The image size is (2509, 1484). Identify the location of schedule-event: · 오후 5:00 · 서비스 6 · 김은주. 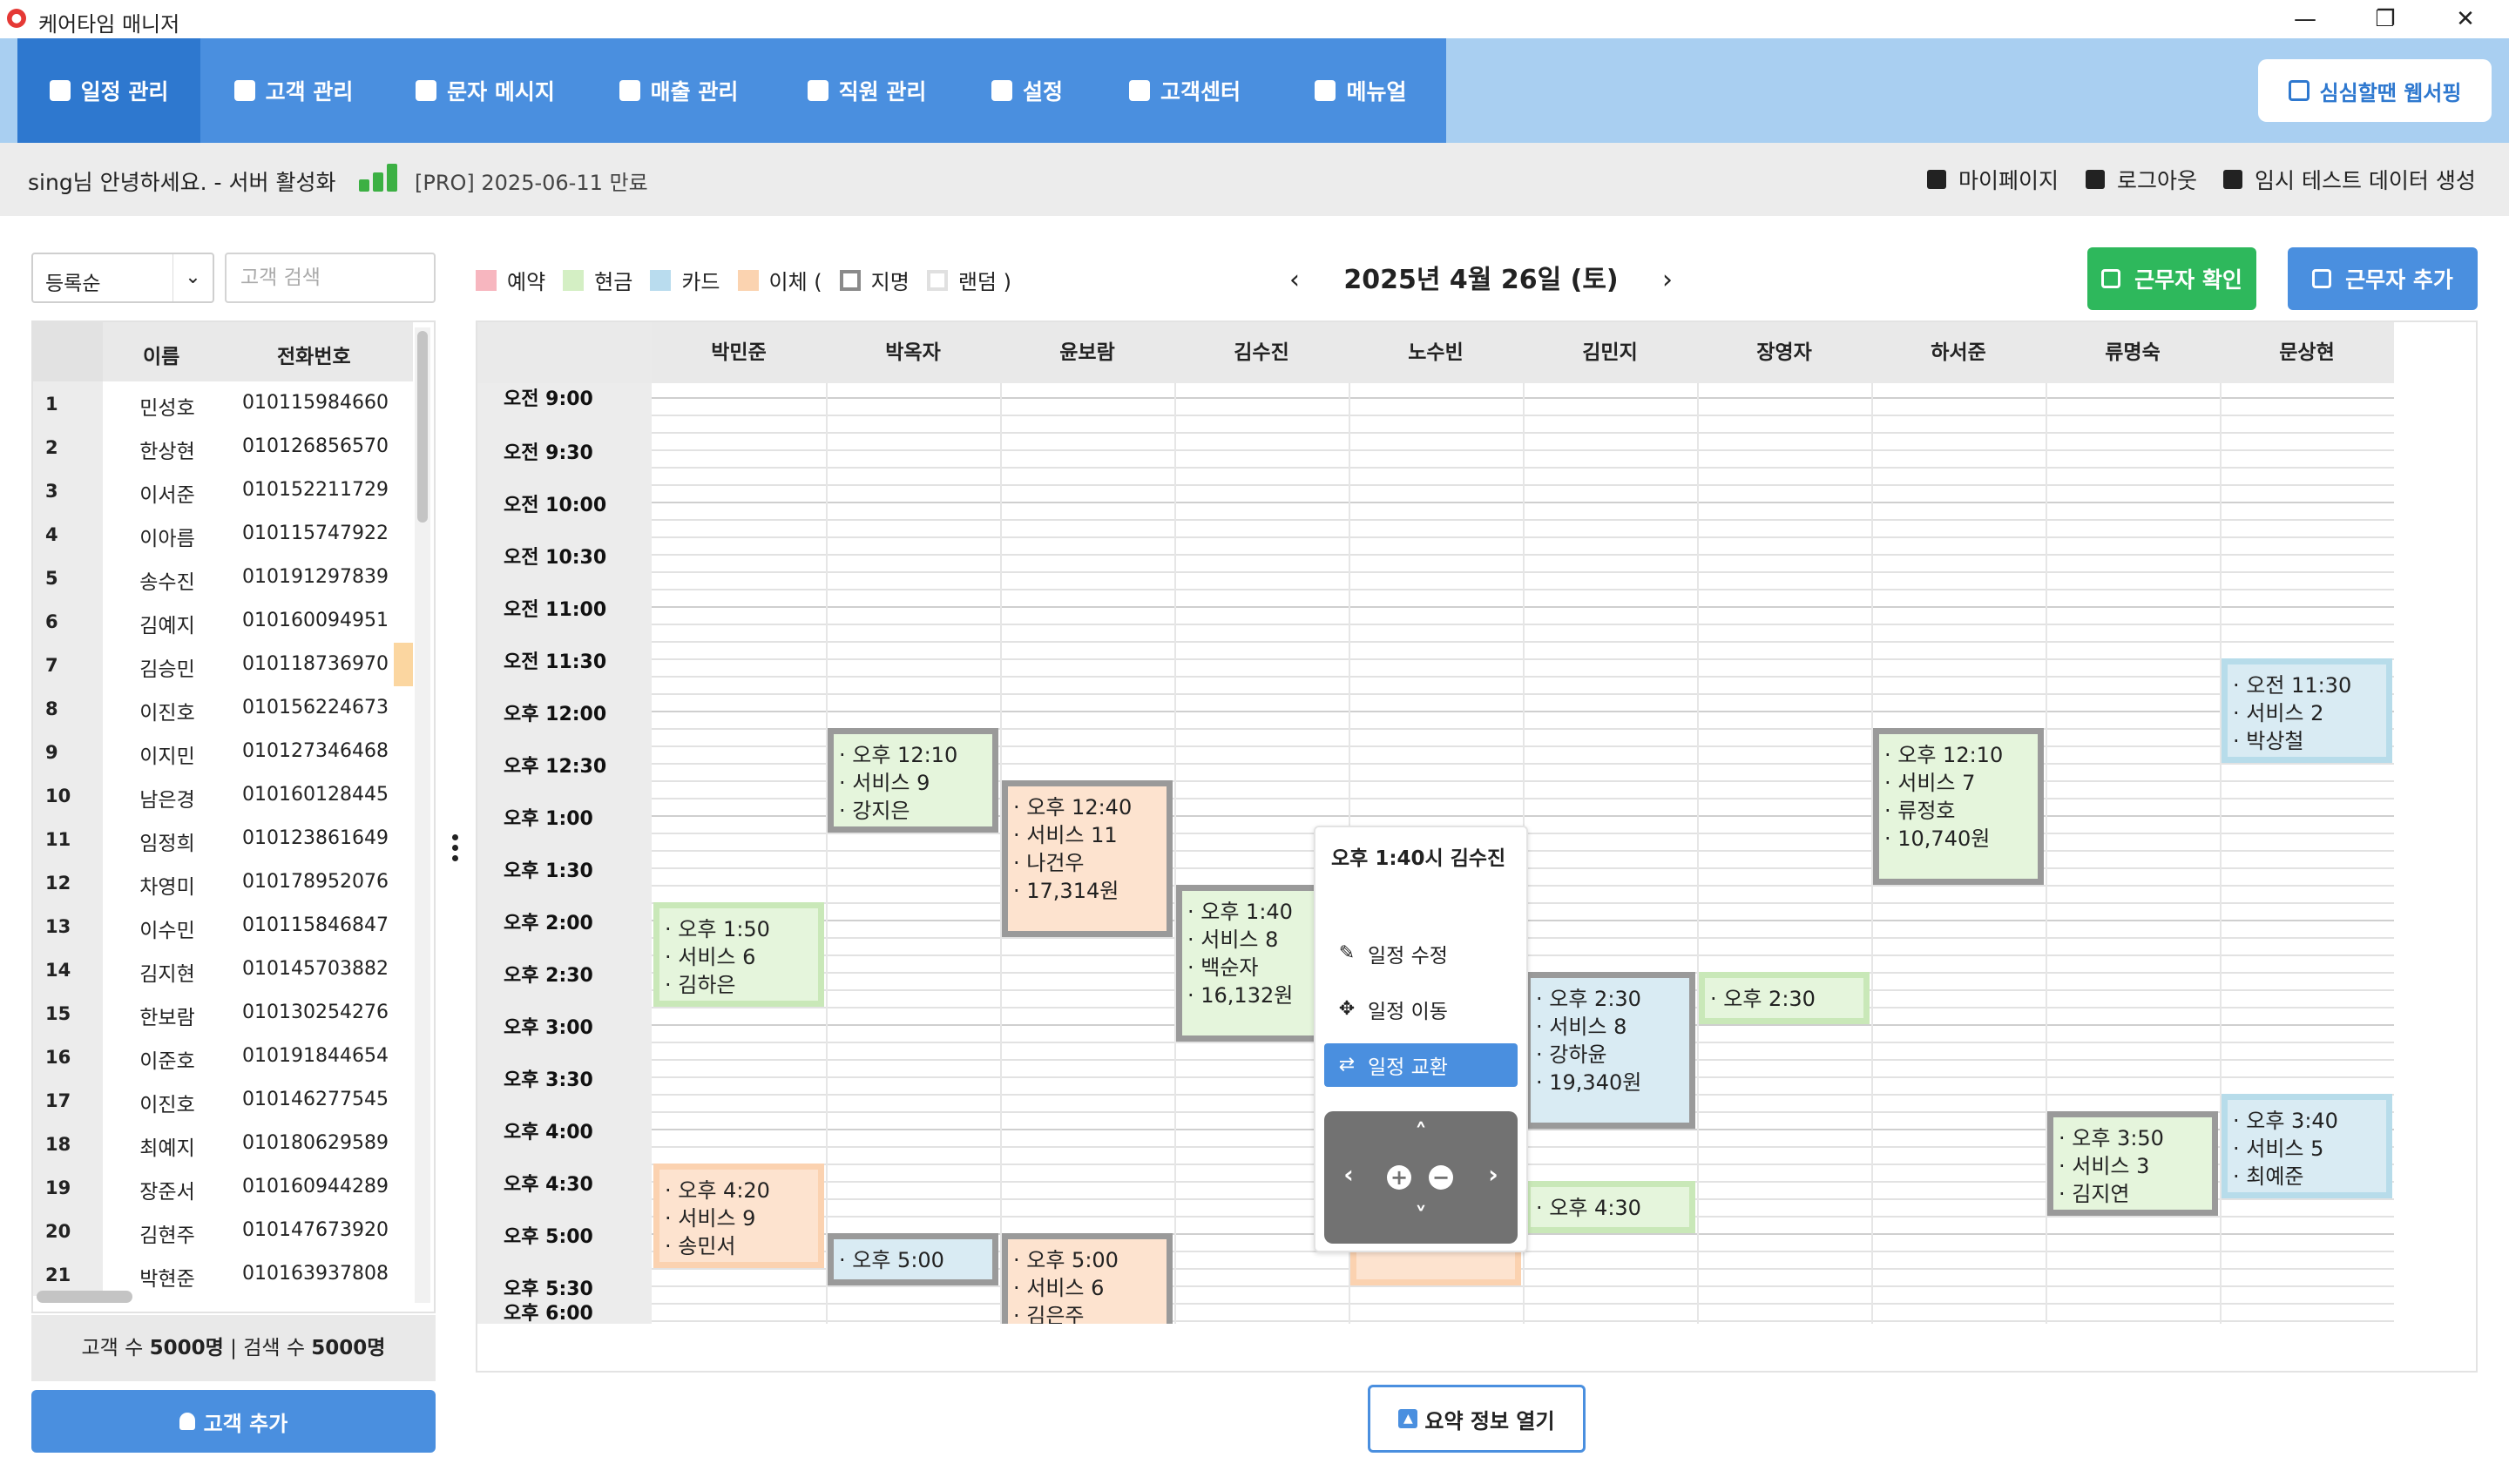
(1087, 1278).